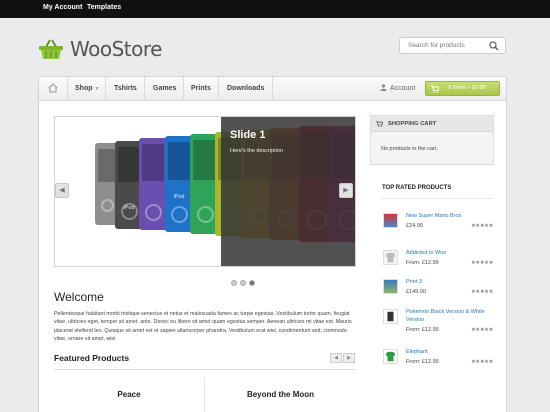 The image size is (550, 412). What do you see at coordinates (179, 184) in the screenshot?
I see `ipod-image: iPod` at bounding box center [179, 184].